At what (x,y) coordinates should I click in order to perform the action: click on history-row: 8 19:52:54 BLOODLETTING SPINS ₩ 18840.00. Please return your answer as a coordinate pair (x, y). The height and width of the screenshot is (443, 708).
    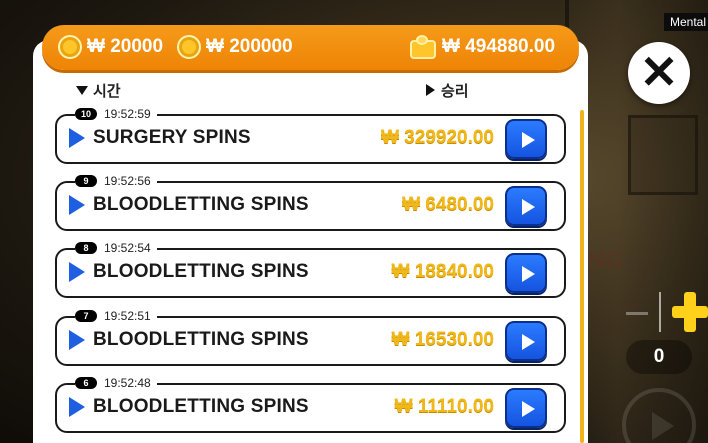
    Looking at the image, I should click on (310, 269).